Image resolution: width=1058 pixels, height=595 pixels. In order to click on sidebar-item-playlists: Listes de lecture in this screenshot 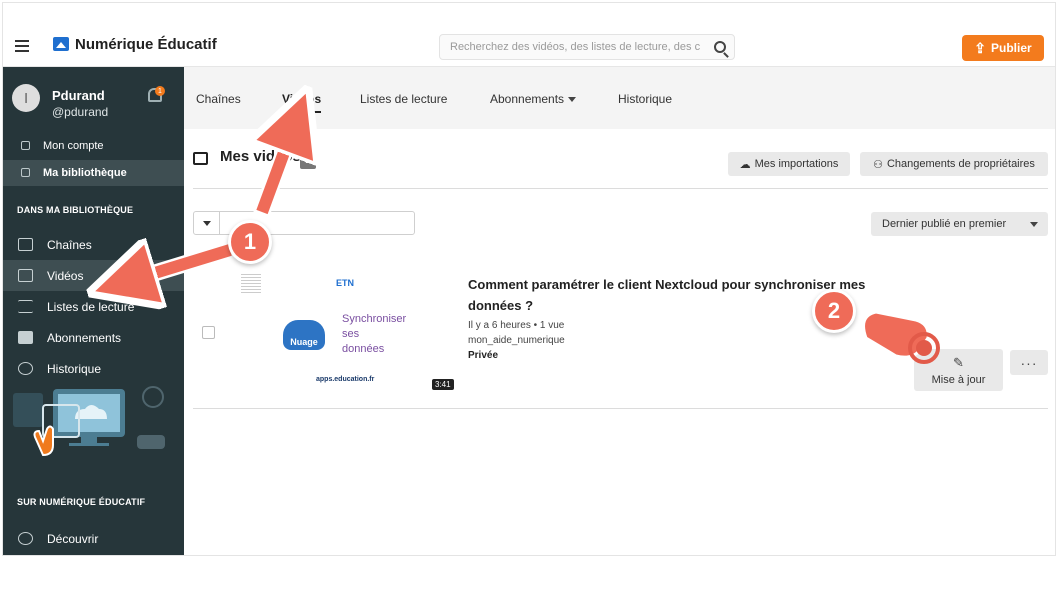, I will do `click(93, 306)`.